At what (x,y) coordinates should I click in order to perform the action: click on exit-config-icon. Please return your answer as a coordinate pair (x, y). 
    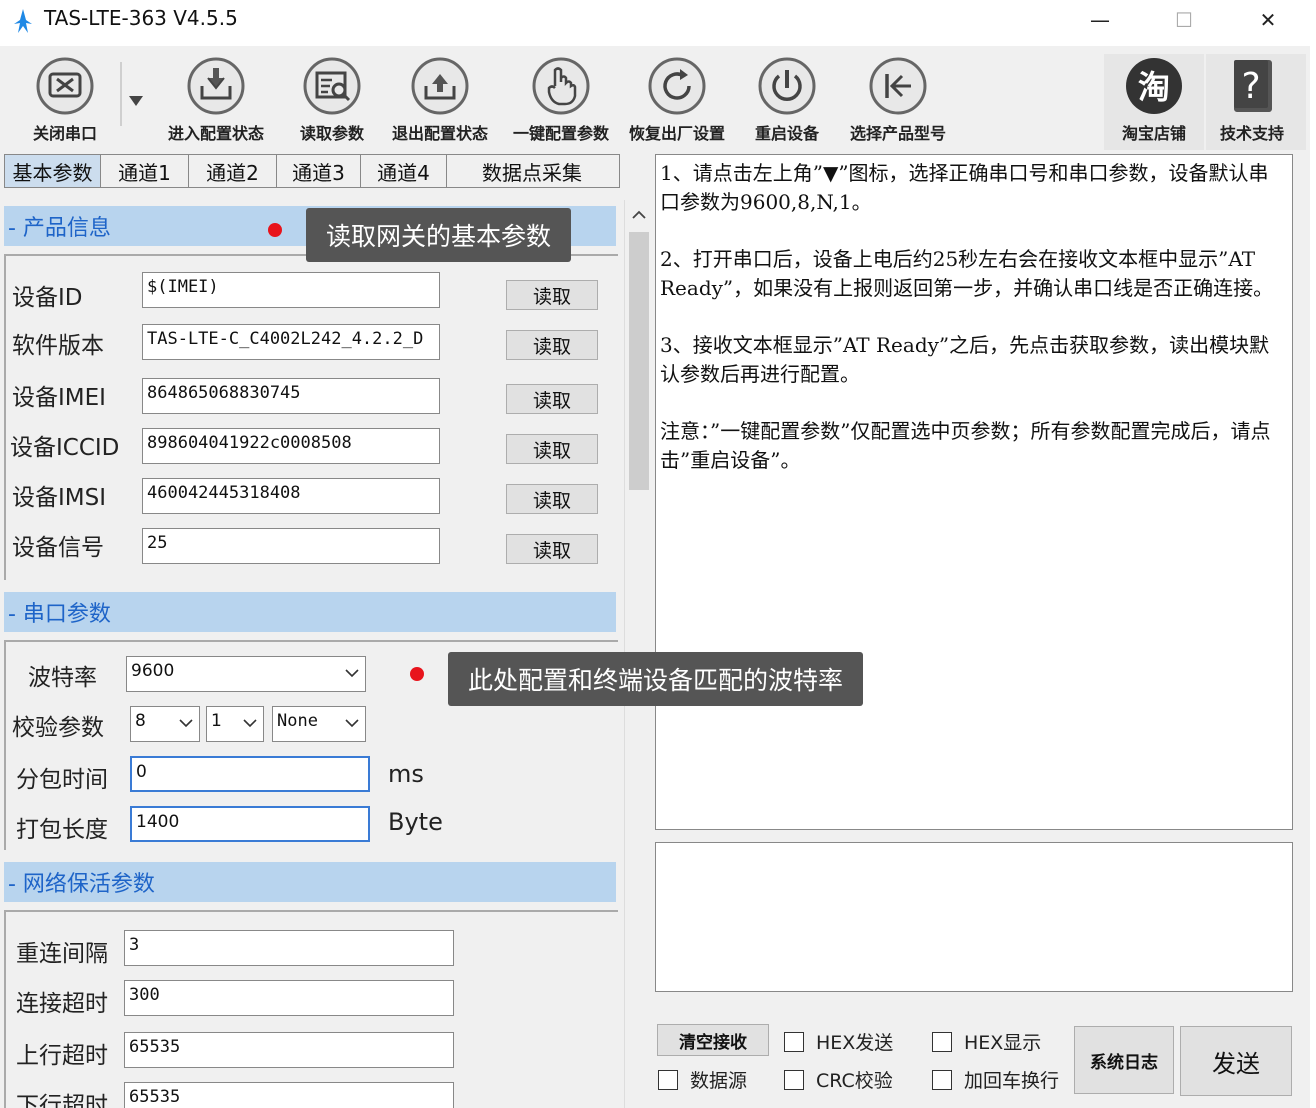
    Looking at the image, I should click on (440, 86).